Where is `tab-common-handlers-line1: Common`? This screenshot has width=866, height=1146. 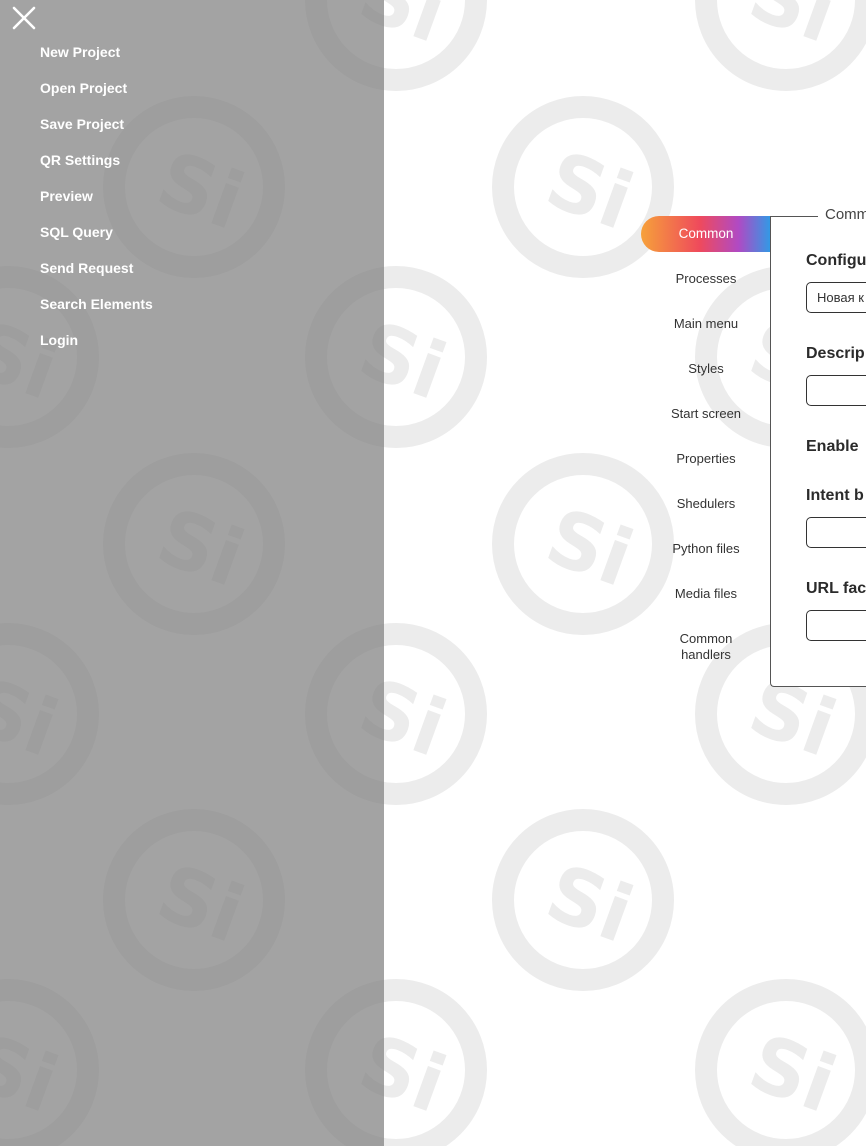
tab-common-handlers-line1: Common is located at coordinates (706, 638).